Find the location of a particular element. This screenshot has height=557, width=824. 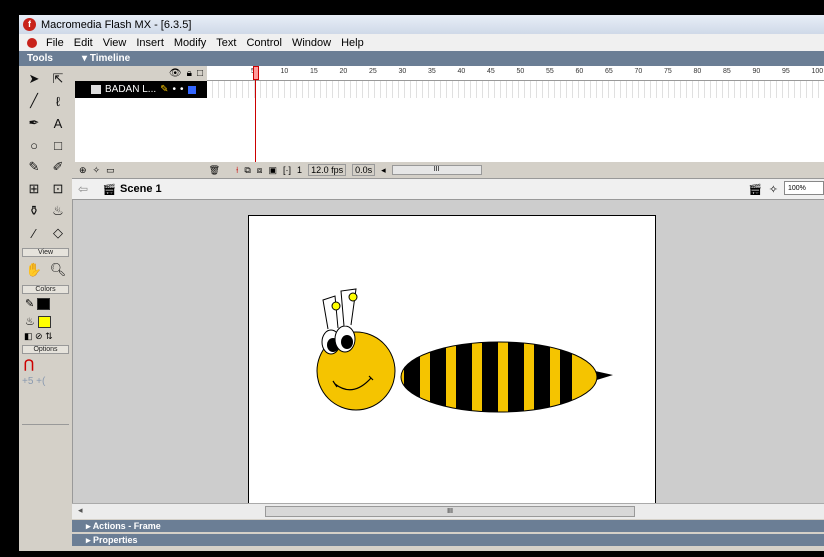

outline-icon: □ is located at coordinates (200, 73).